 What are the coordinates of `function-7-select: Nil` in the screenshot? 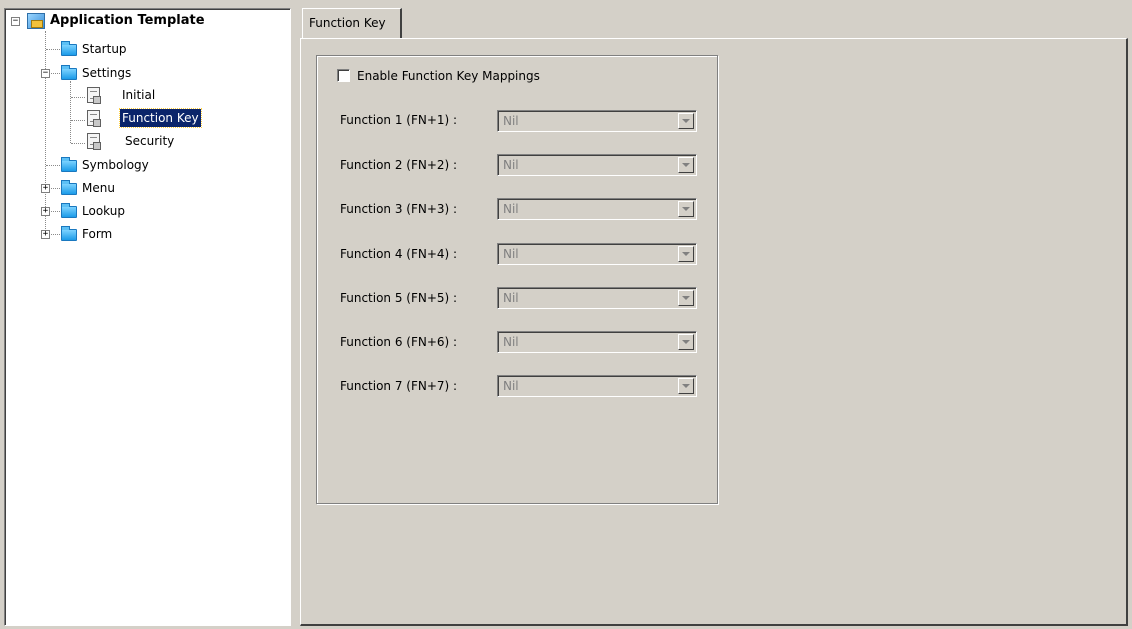 It's located at (597, 386).